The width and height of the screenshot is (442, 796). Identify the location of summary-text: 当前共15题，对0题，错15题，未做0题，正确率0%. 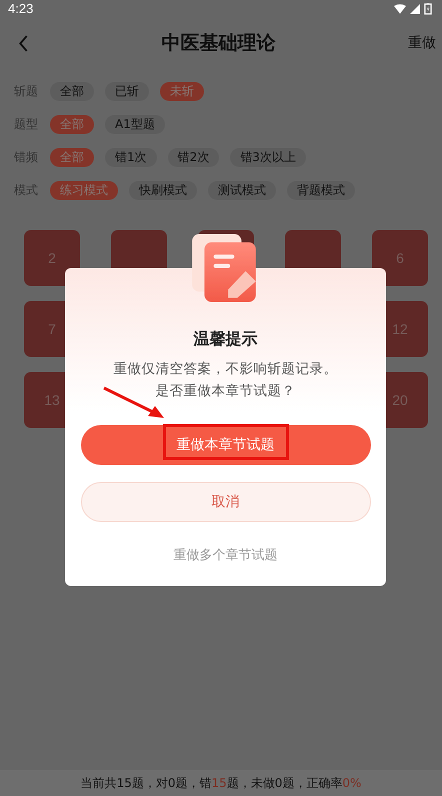
(221, 783).